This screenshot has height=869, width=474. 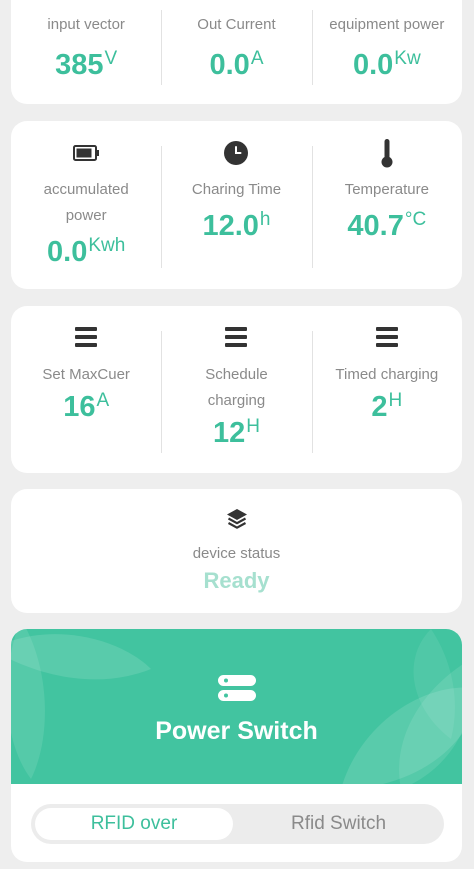 What do you see at coordinates (236, 64) in the screenshot?
I see `stat-value: 0.0A` at bounding box center [236, 64].